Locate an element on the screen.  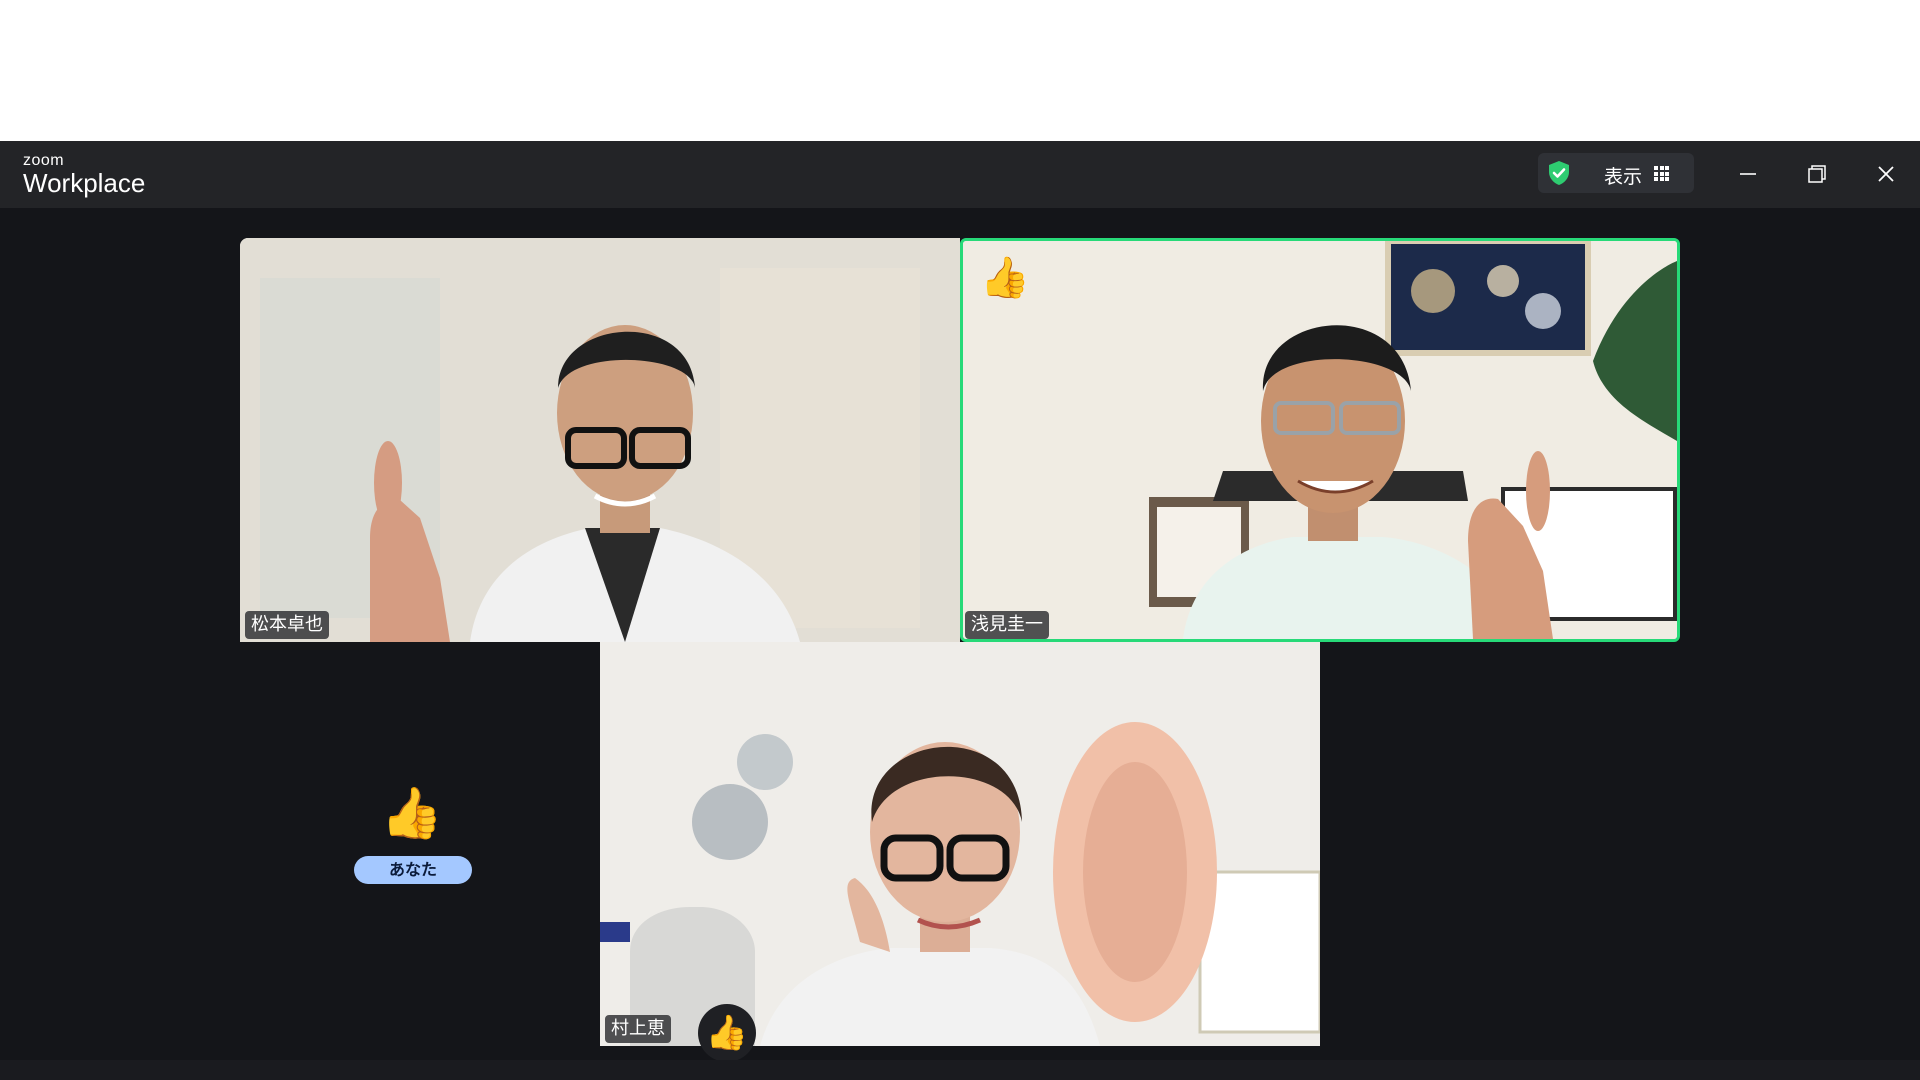
grid-icon is located at coordinates (1661, 173).